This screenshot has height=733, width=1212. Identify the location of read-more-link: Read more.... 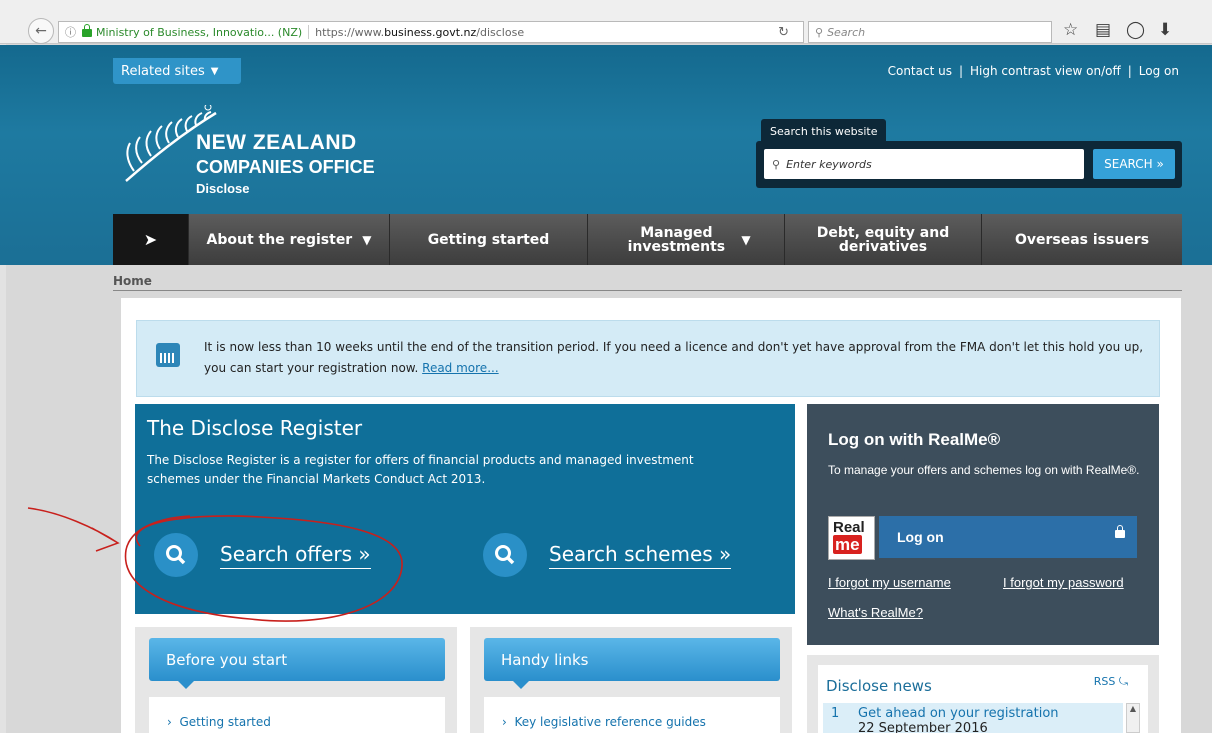
(460, 368).